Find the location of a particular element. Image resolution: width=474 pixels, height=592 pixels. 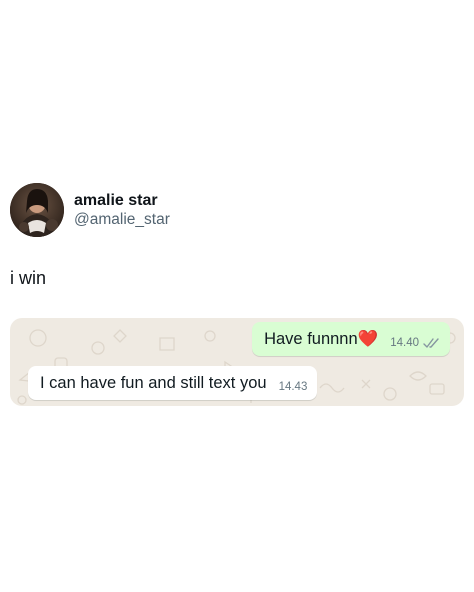

incoming-message-time: 14.43 is located at coordinates (293, 387).